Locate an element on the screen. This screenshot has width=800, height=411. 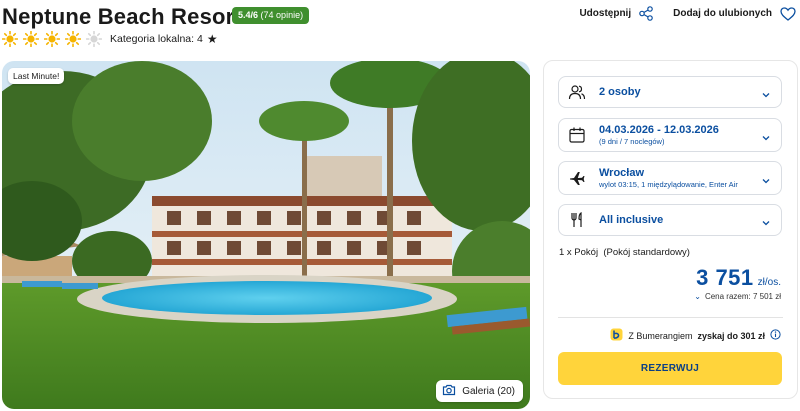
divider is located at coordinates (670, 317).